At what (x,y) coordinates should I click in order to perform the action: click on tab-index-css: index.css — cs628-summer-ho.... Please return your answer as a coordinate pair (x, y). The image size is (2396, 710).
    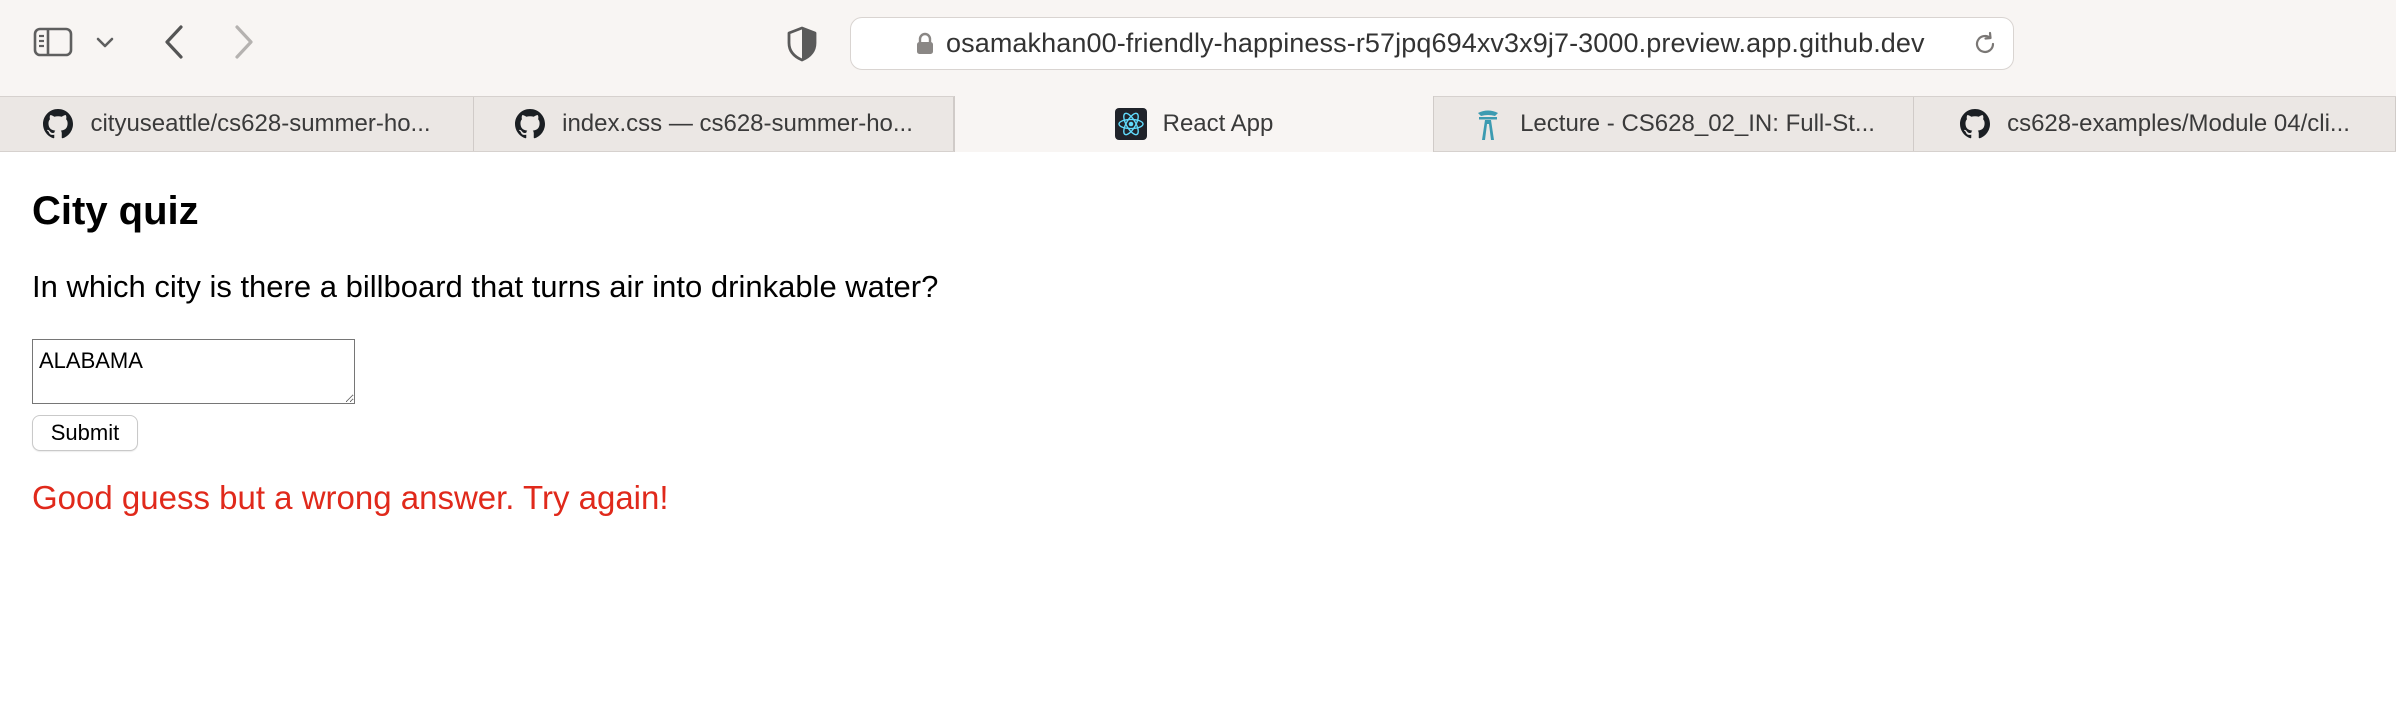
    Looking at the image, I should click on (714, 124).